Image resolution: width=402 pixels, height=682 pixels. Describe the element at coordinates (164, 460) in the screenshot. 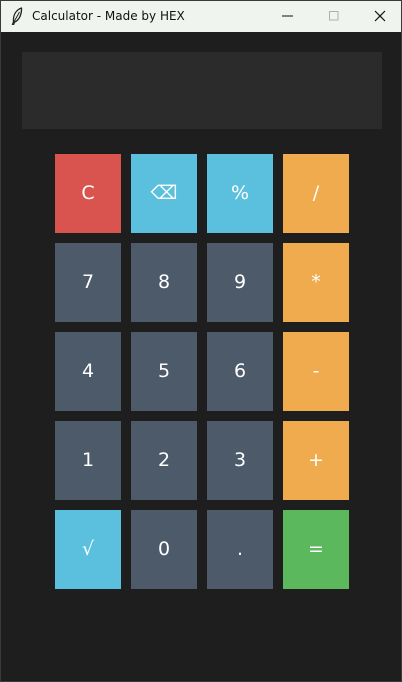

I see `digit-2-button: 2` at that location.